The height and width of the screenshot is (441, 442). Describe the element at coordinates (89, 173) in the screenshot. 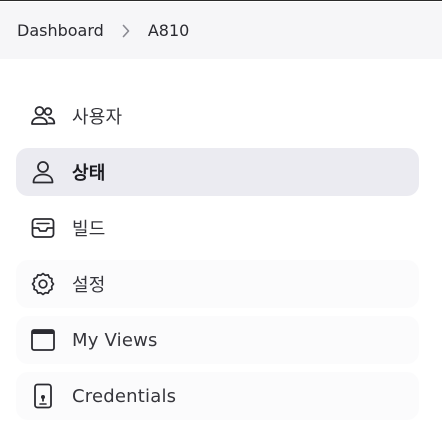

I see `sidebar-item-label: 상태` at that location.